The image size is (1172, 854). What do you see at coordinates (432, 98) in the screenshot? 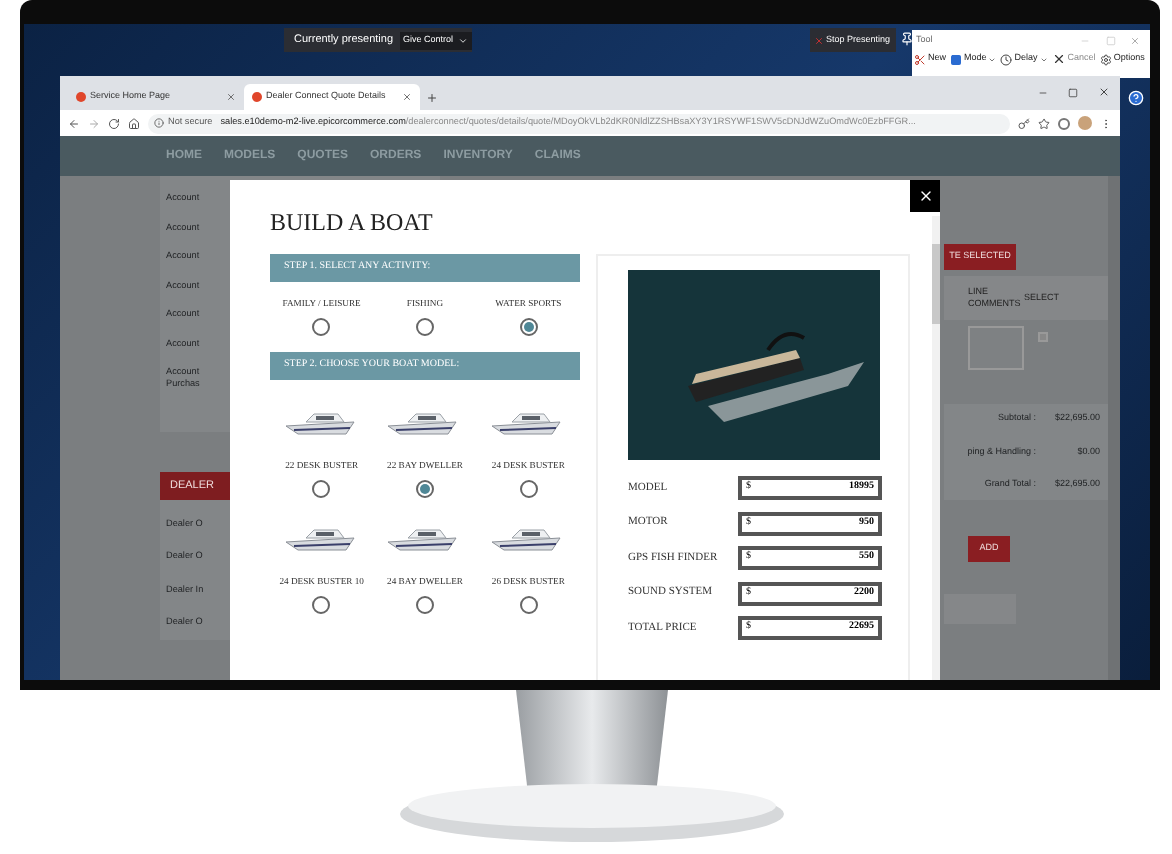
I see `new-tab-icon` at bounding box center [432, 98].